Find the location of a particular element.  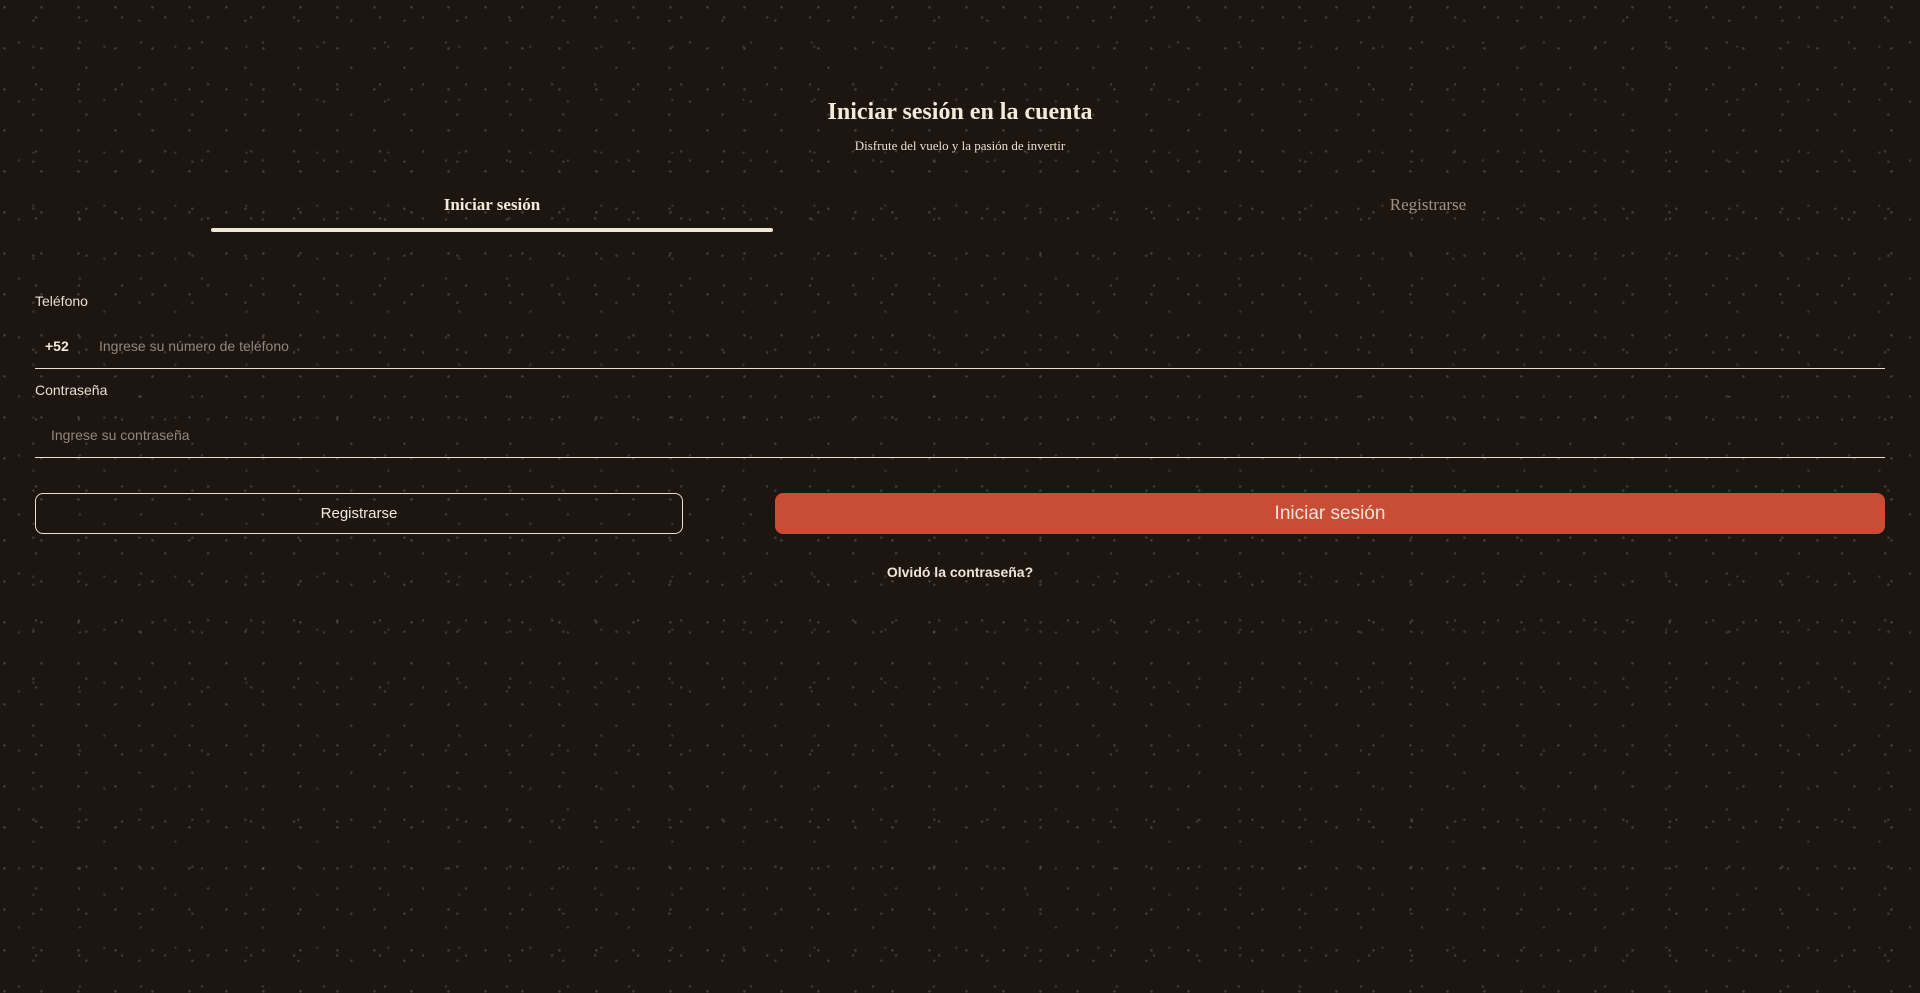

forgot-password-link: Olvidó la contraseña? is located at coordinates (960, 572).